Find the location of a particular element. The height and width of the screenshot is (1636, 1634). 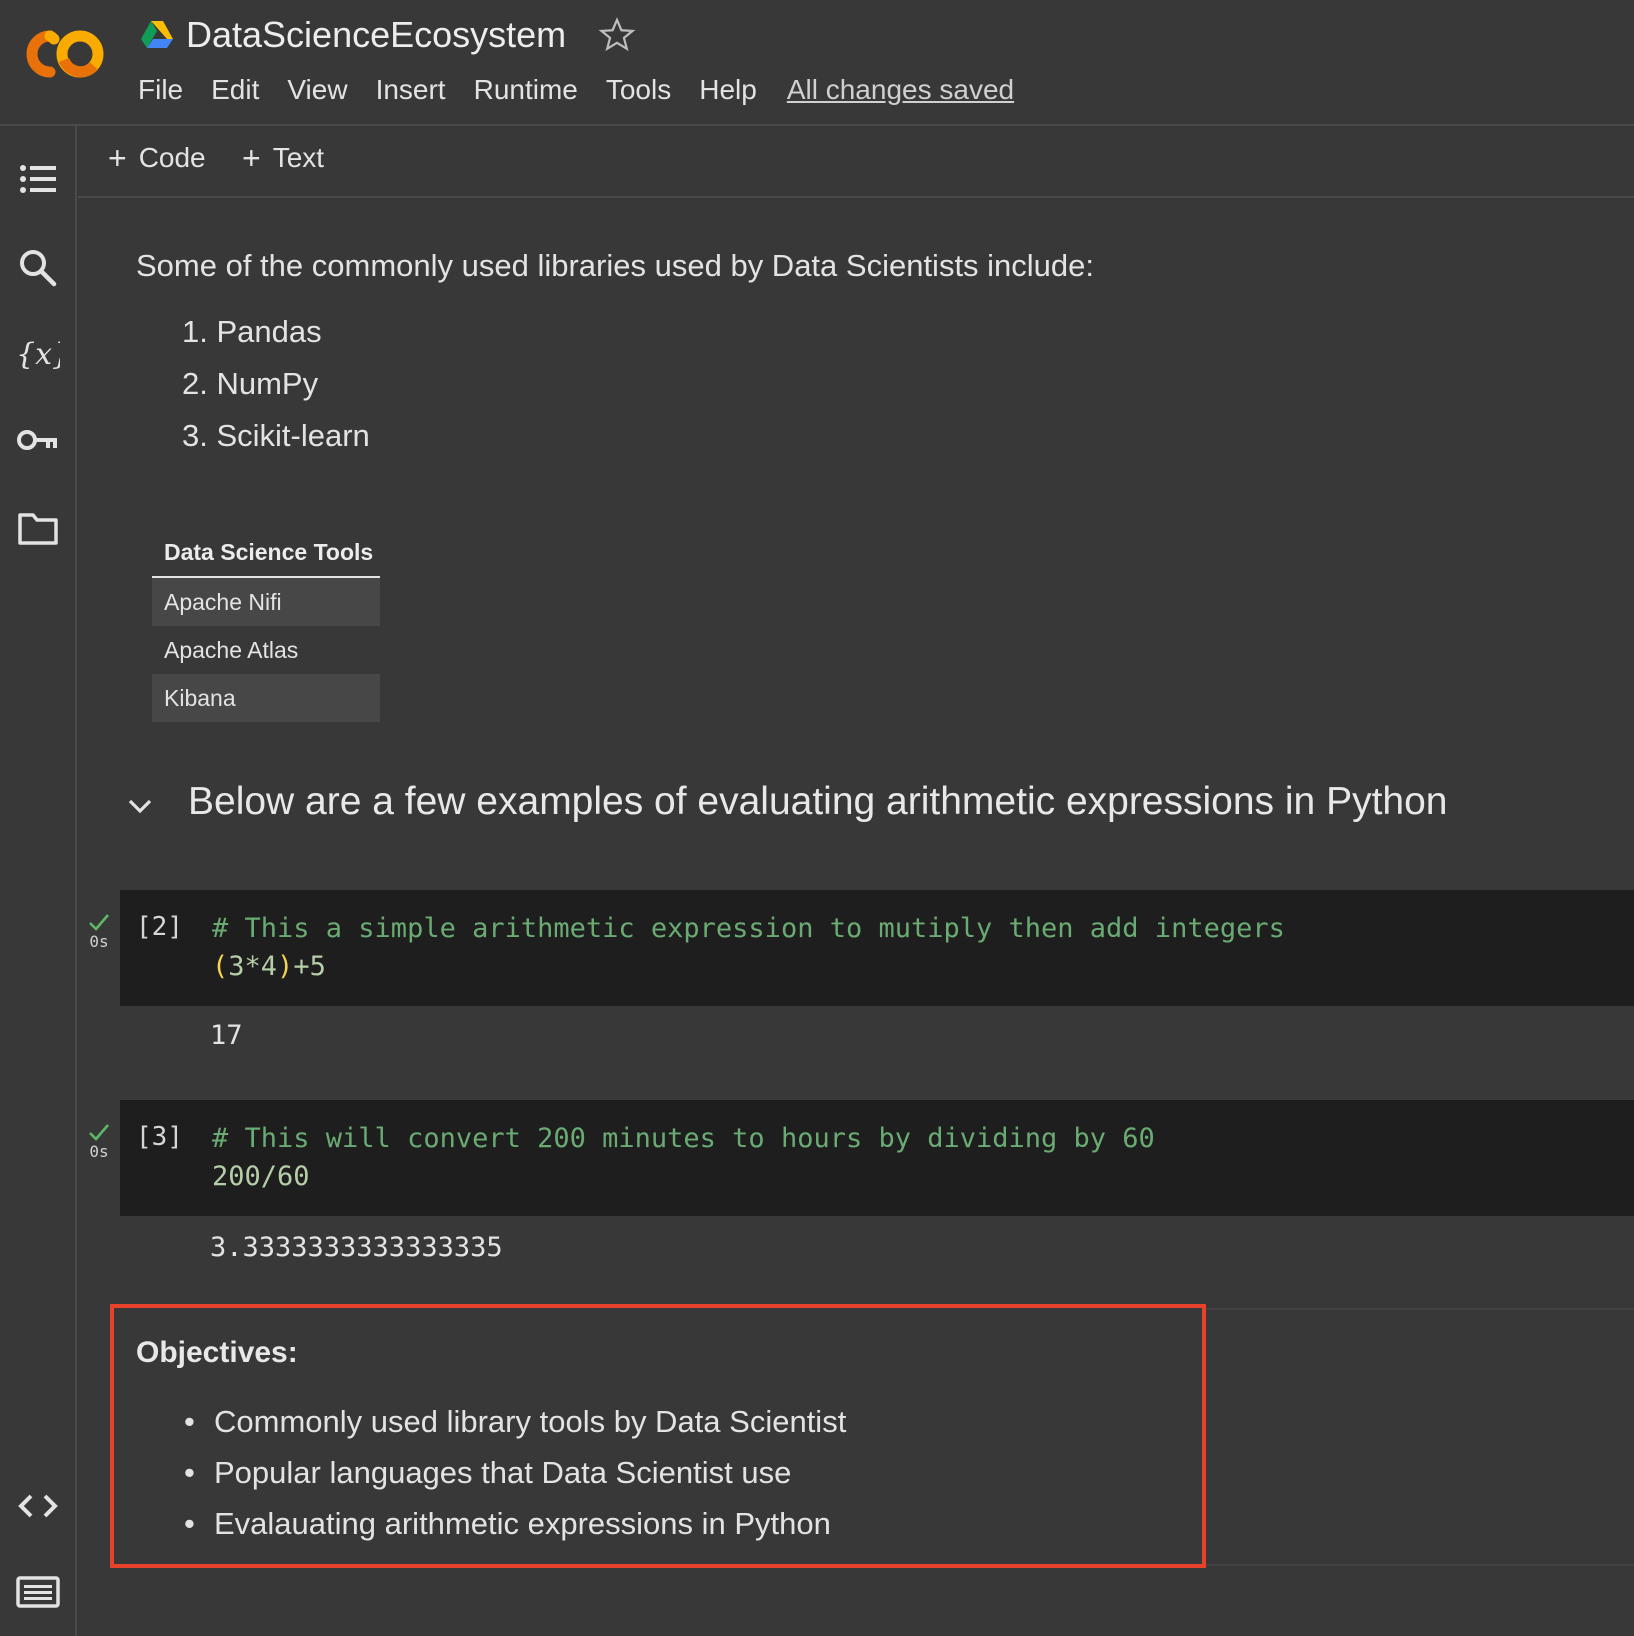

list-item: 1. Pandas is located at coordinates (252, 331).